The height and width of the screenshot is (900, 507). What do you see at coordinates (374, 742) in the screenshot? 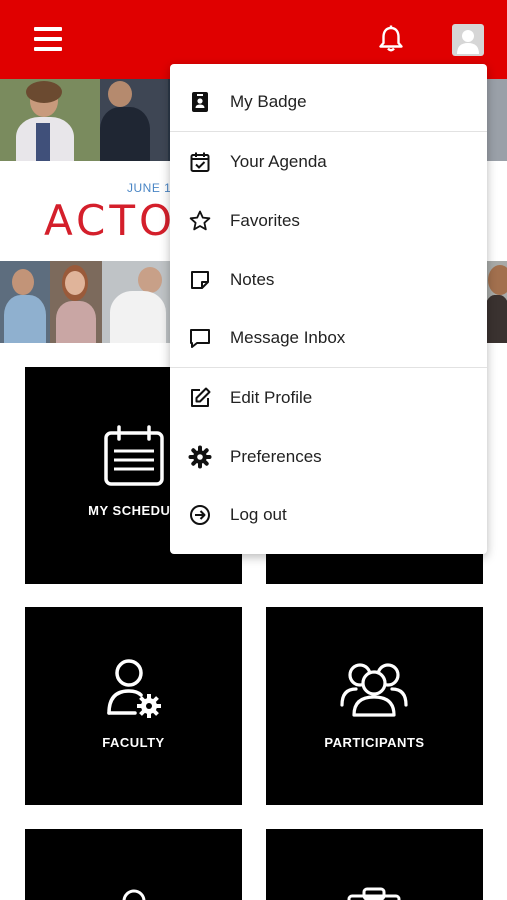
I see `tile-label: PARTICIPANTS` at bounding box center [374, 742].